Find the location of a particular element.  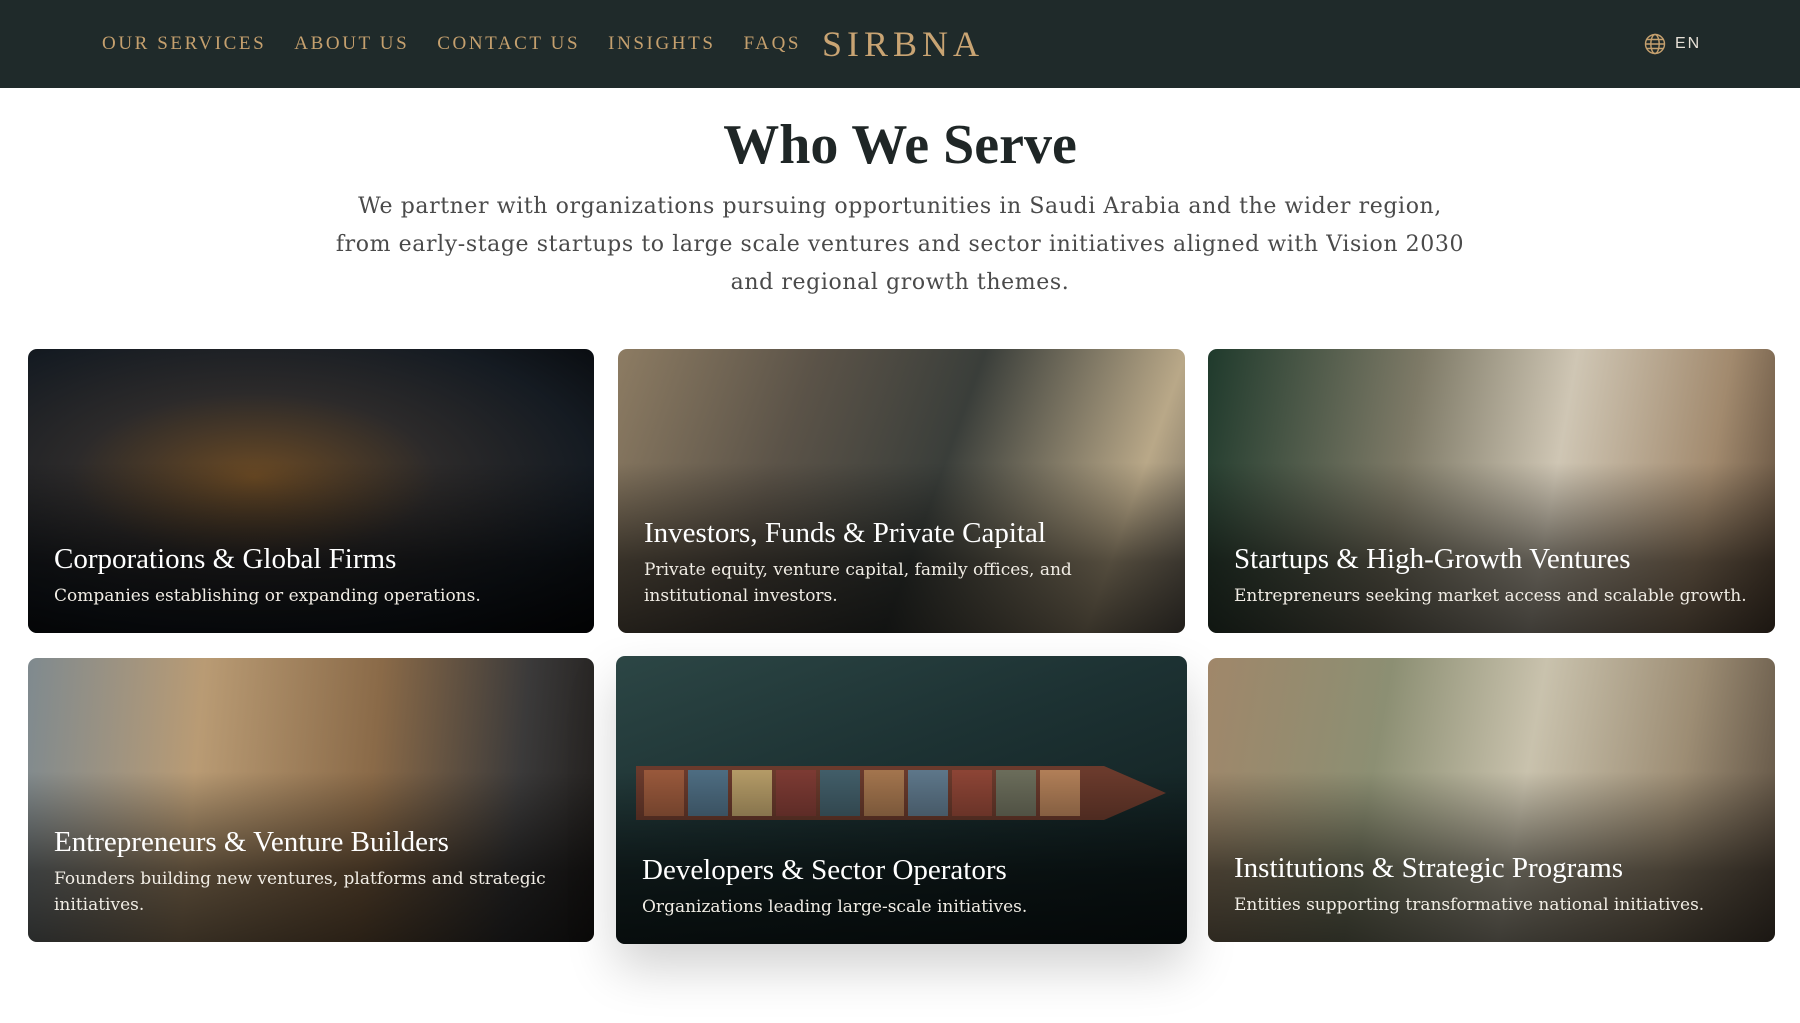

language-label: EN is located at coordinates (1688, 43).